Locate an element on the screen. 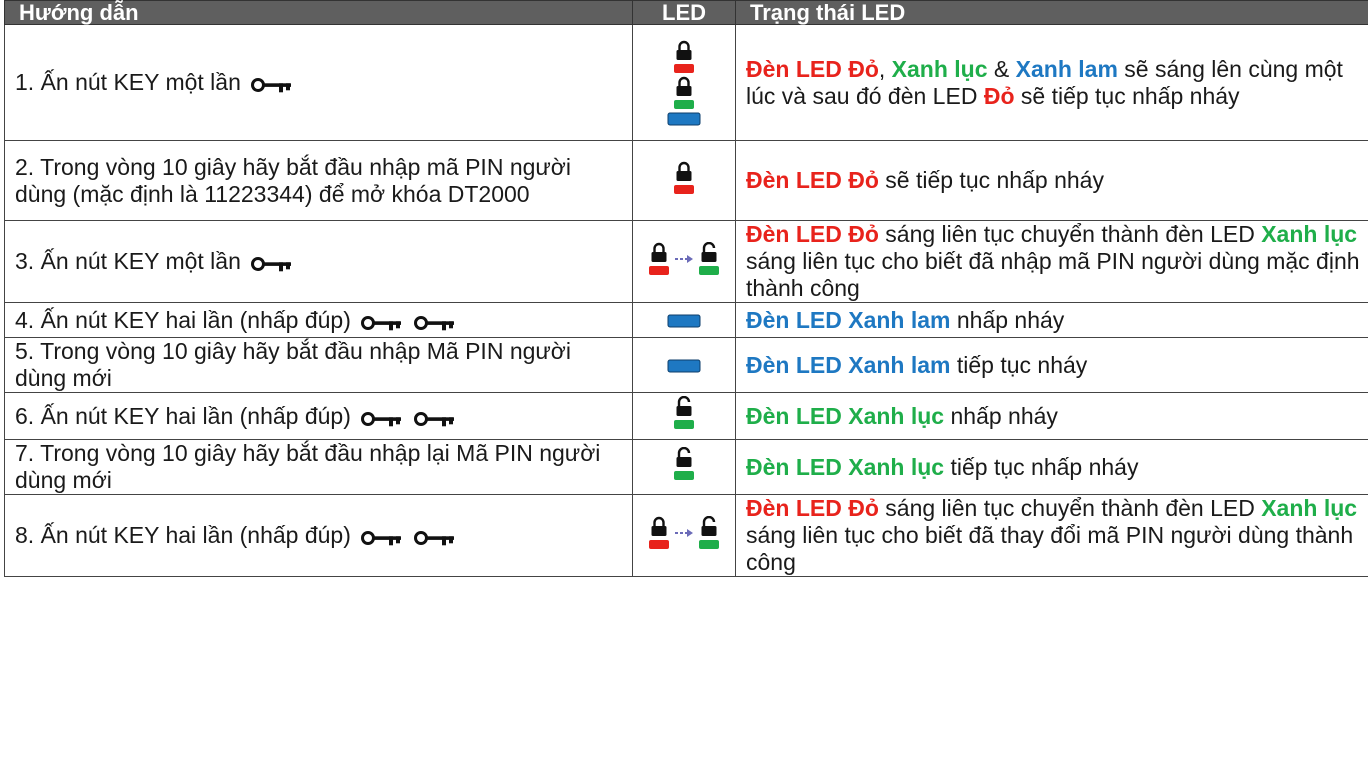 The image size is (1368, 761). step-text: 3. Ấn nút KEY một lần is located at coordinates (128, 261).